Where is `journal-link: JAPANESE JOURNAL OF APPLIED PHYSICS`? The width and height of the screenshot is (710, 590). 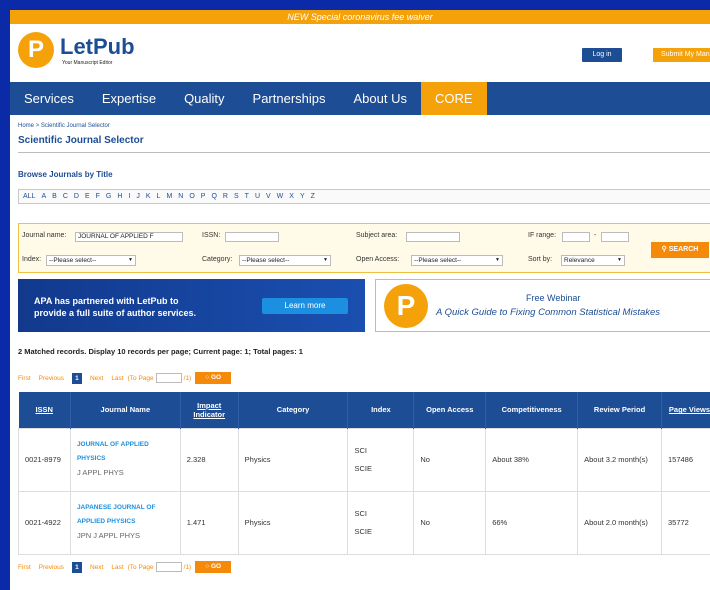 journal-link: JAPANESE JOURNAL OF APPLIED PHYSICS is located at coordinates (116, 514).